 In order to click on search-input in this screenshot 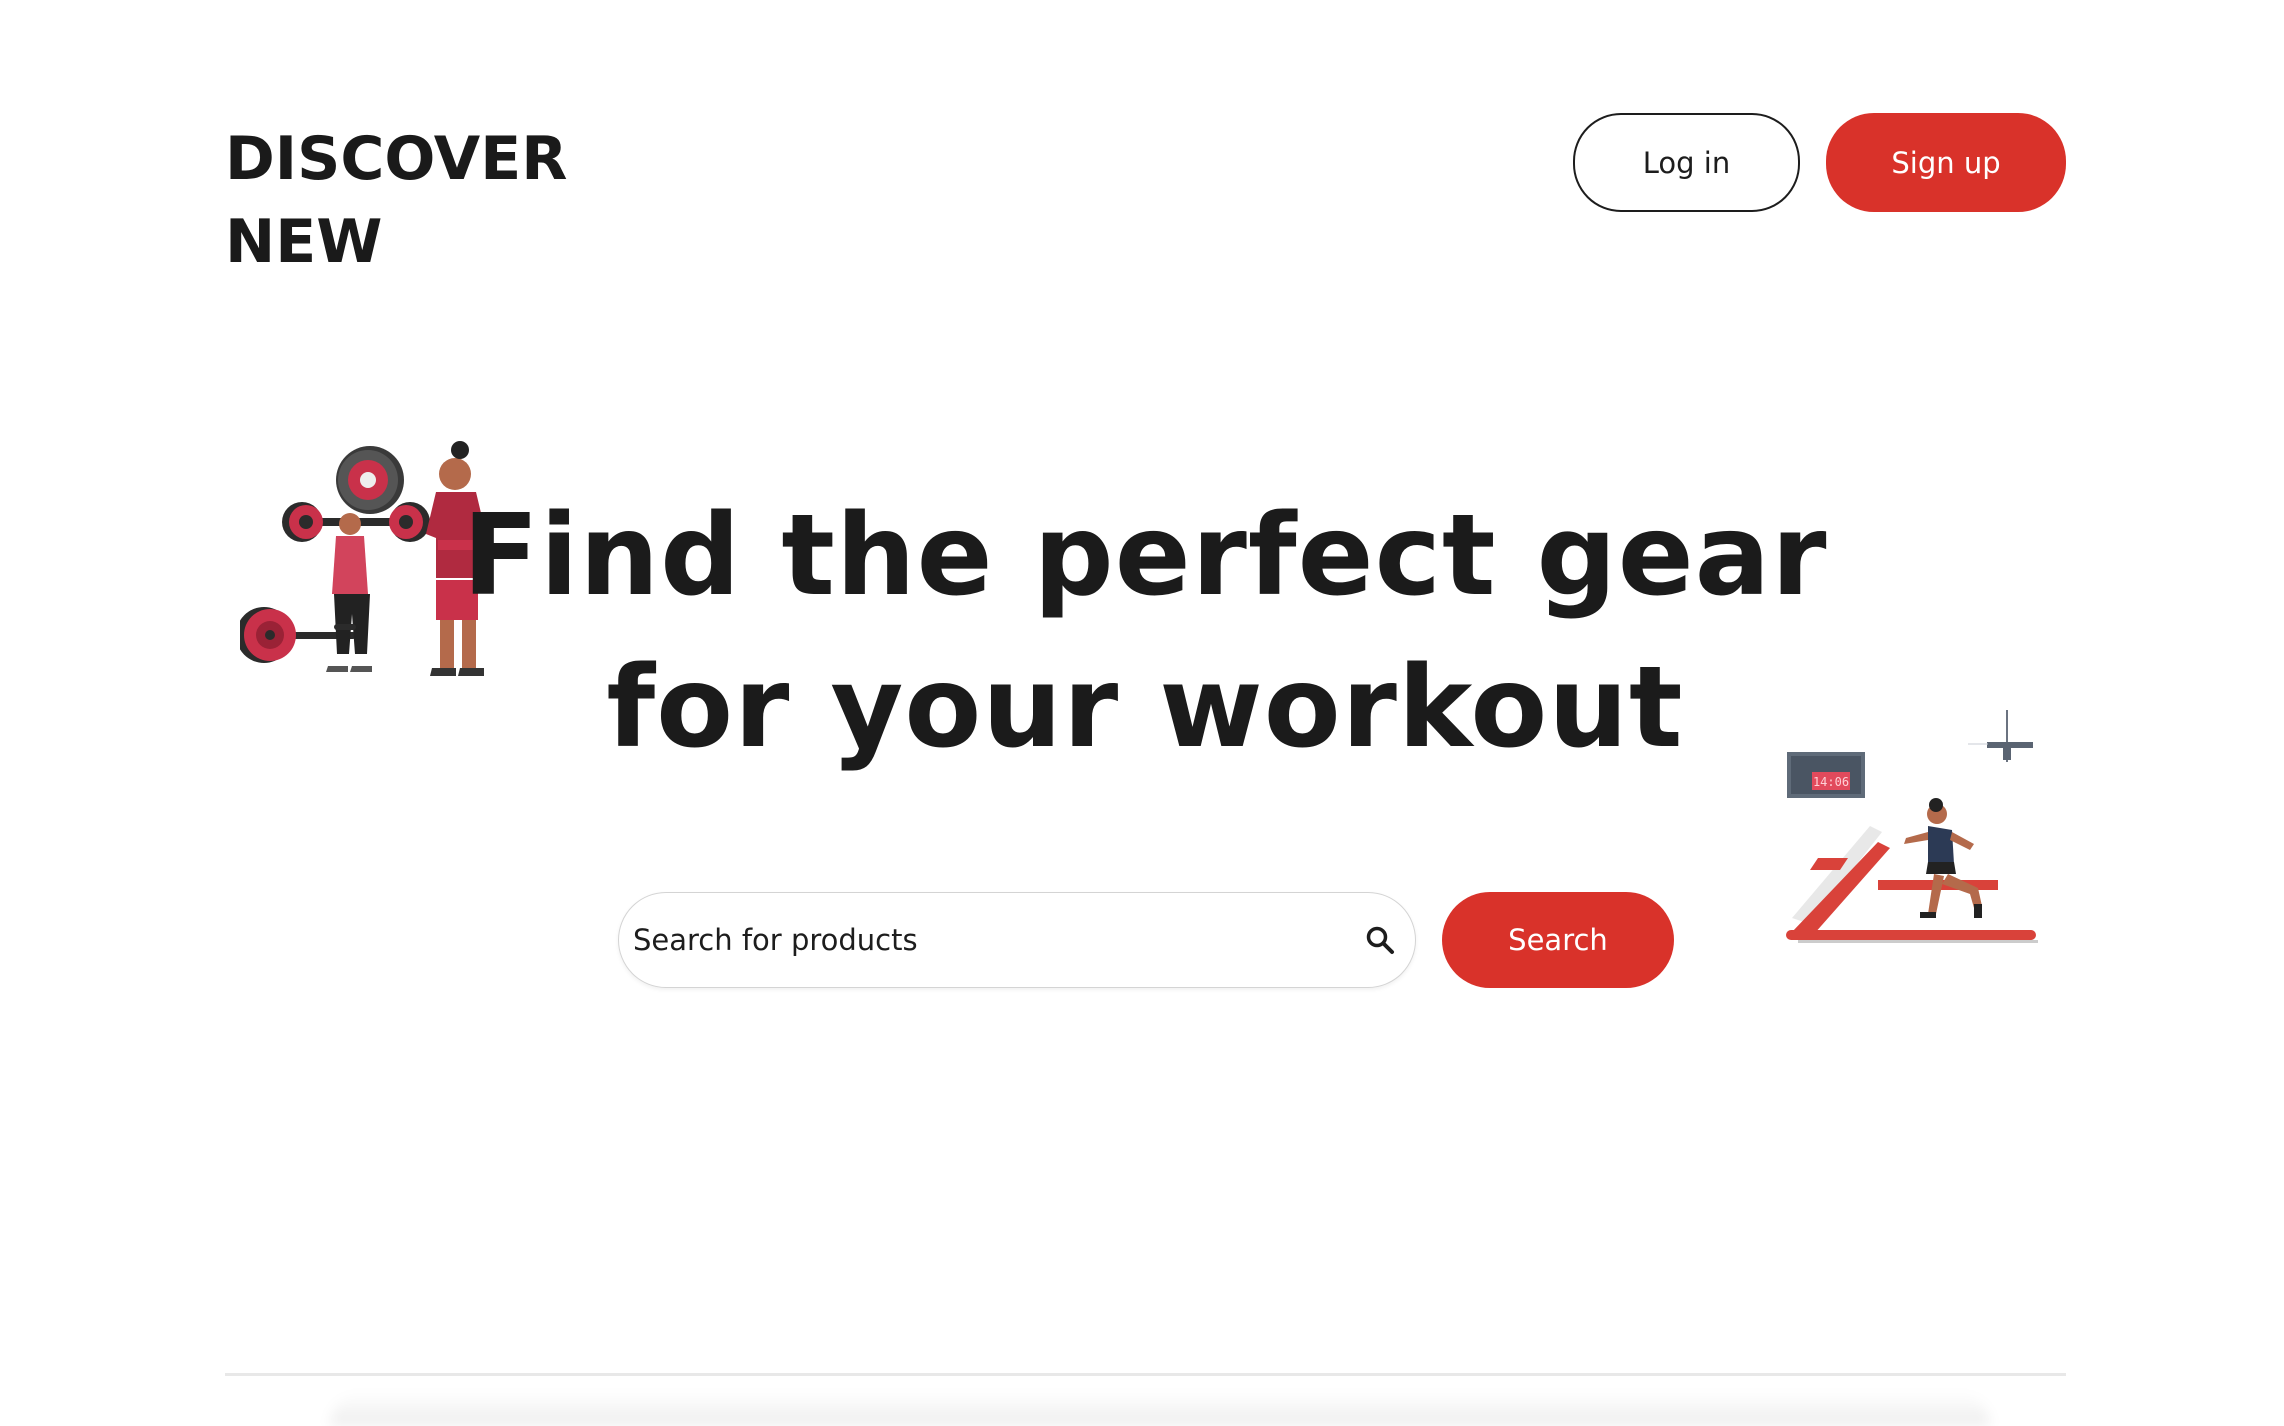, I will do `click(973, 939)`.